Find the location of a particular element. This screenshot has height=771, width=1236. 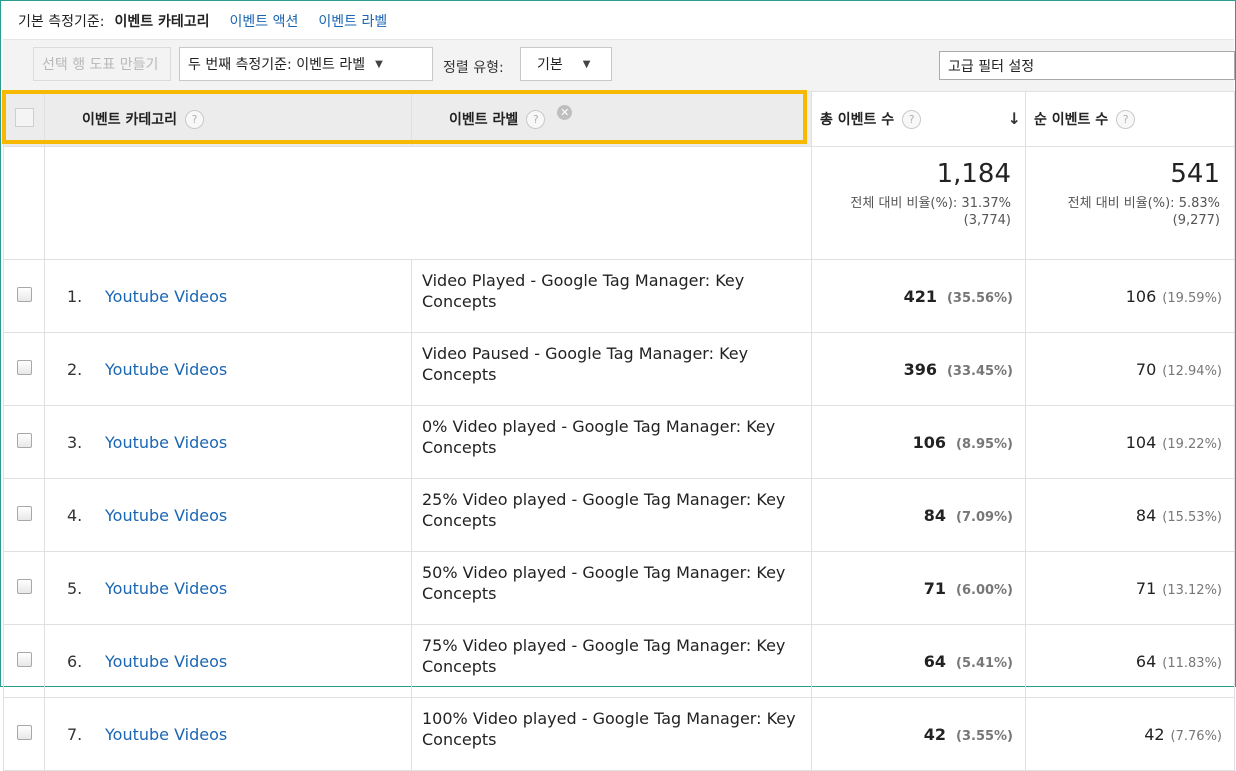

row-number: 2. is located at coordinates (75, 369).